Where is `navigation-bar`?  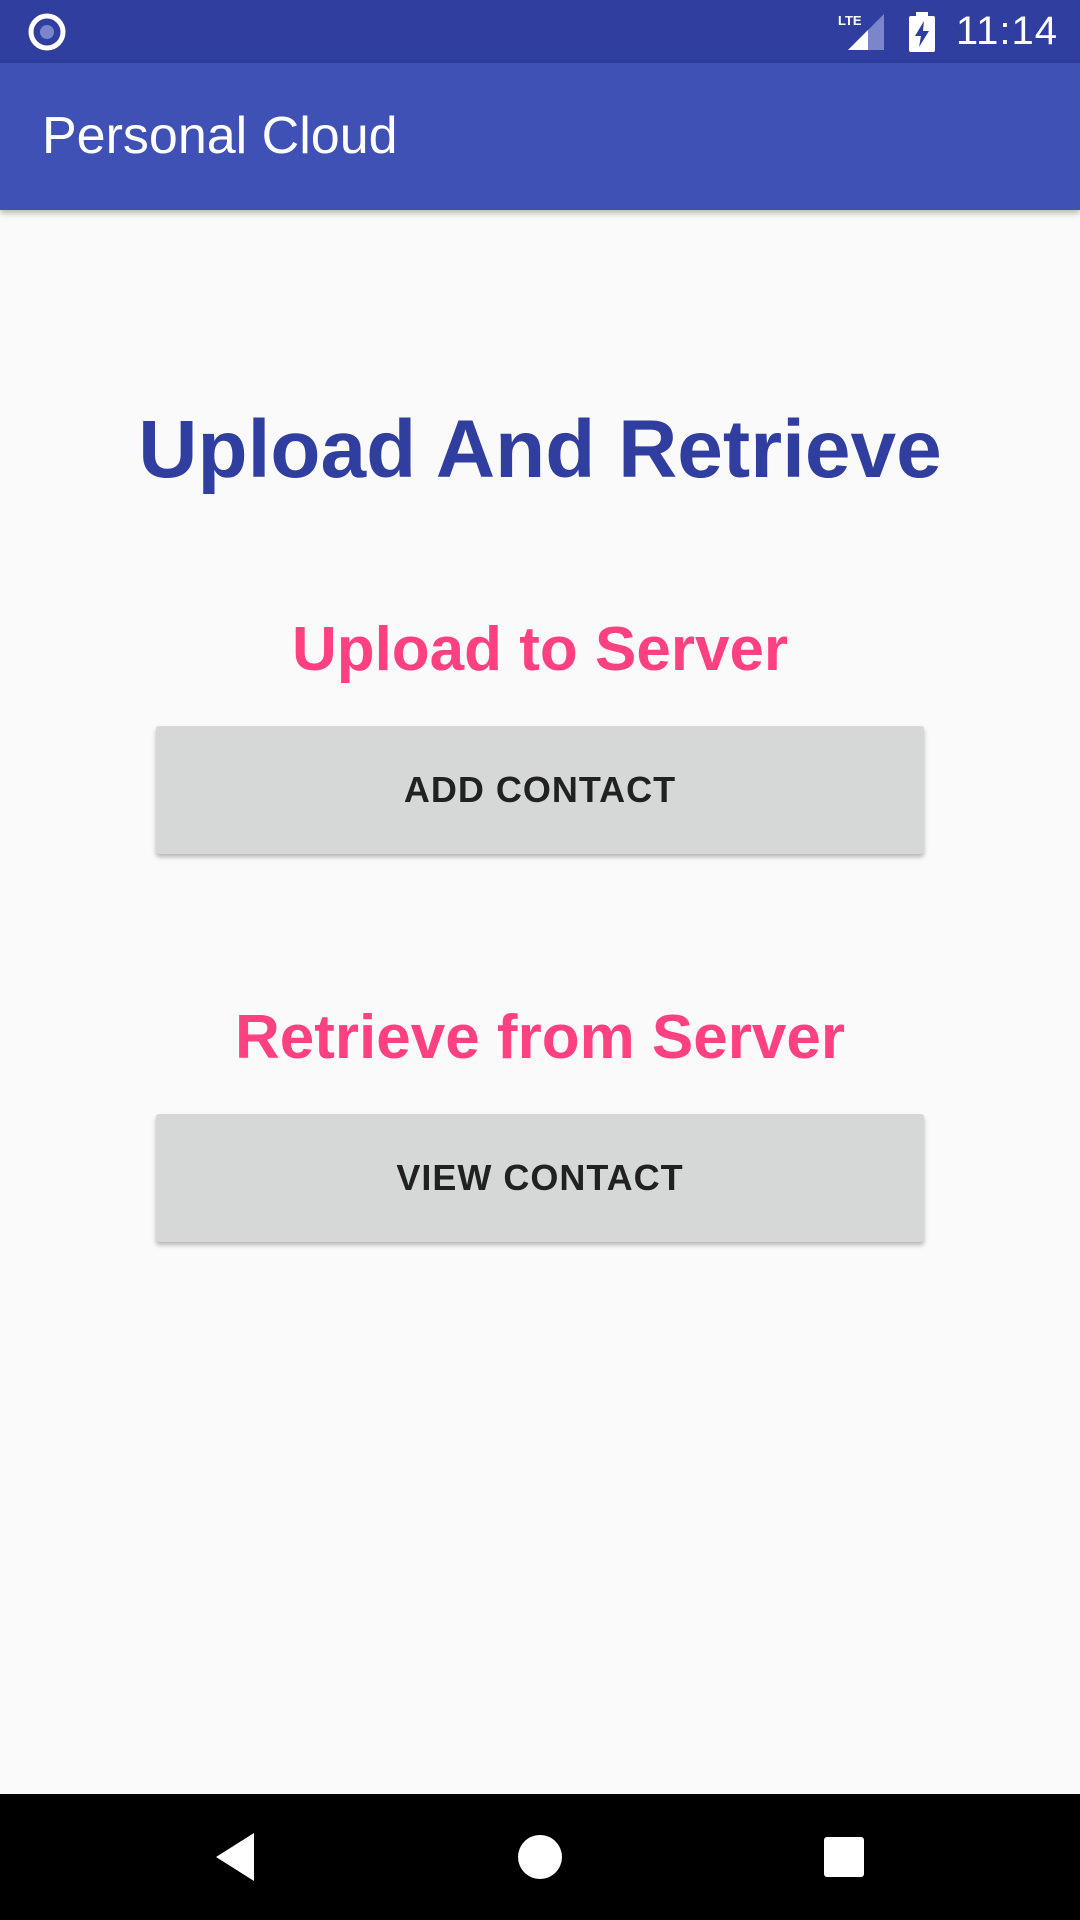 navigation-bar is located at coordinates (540, 1857).